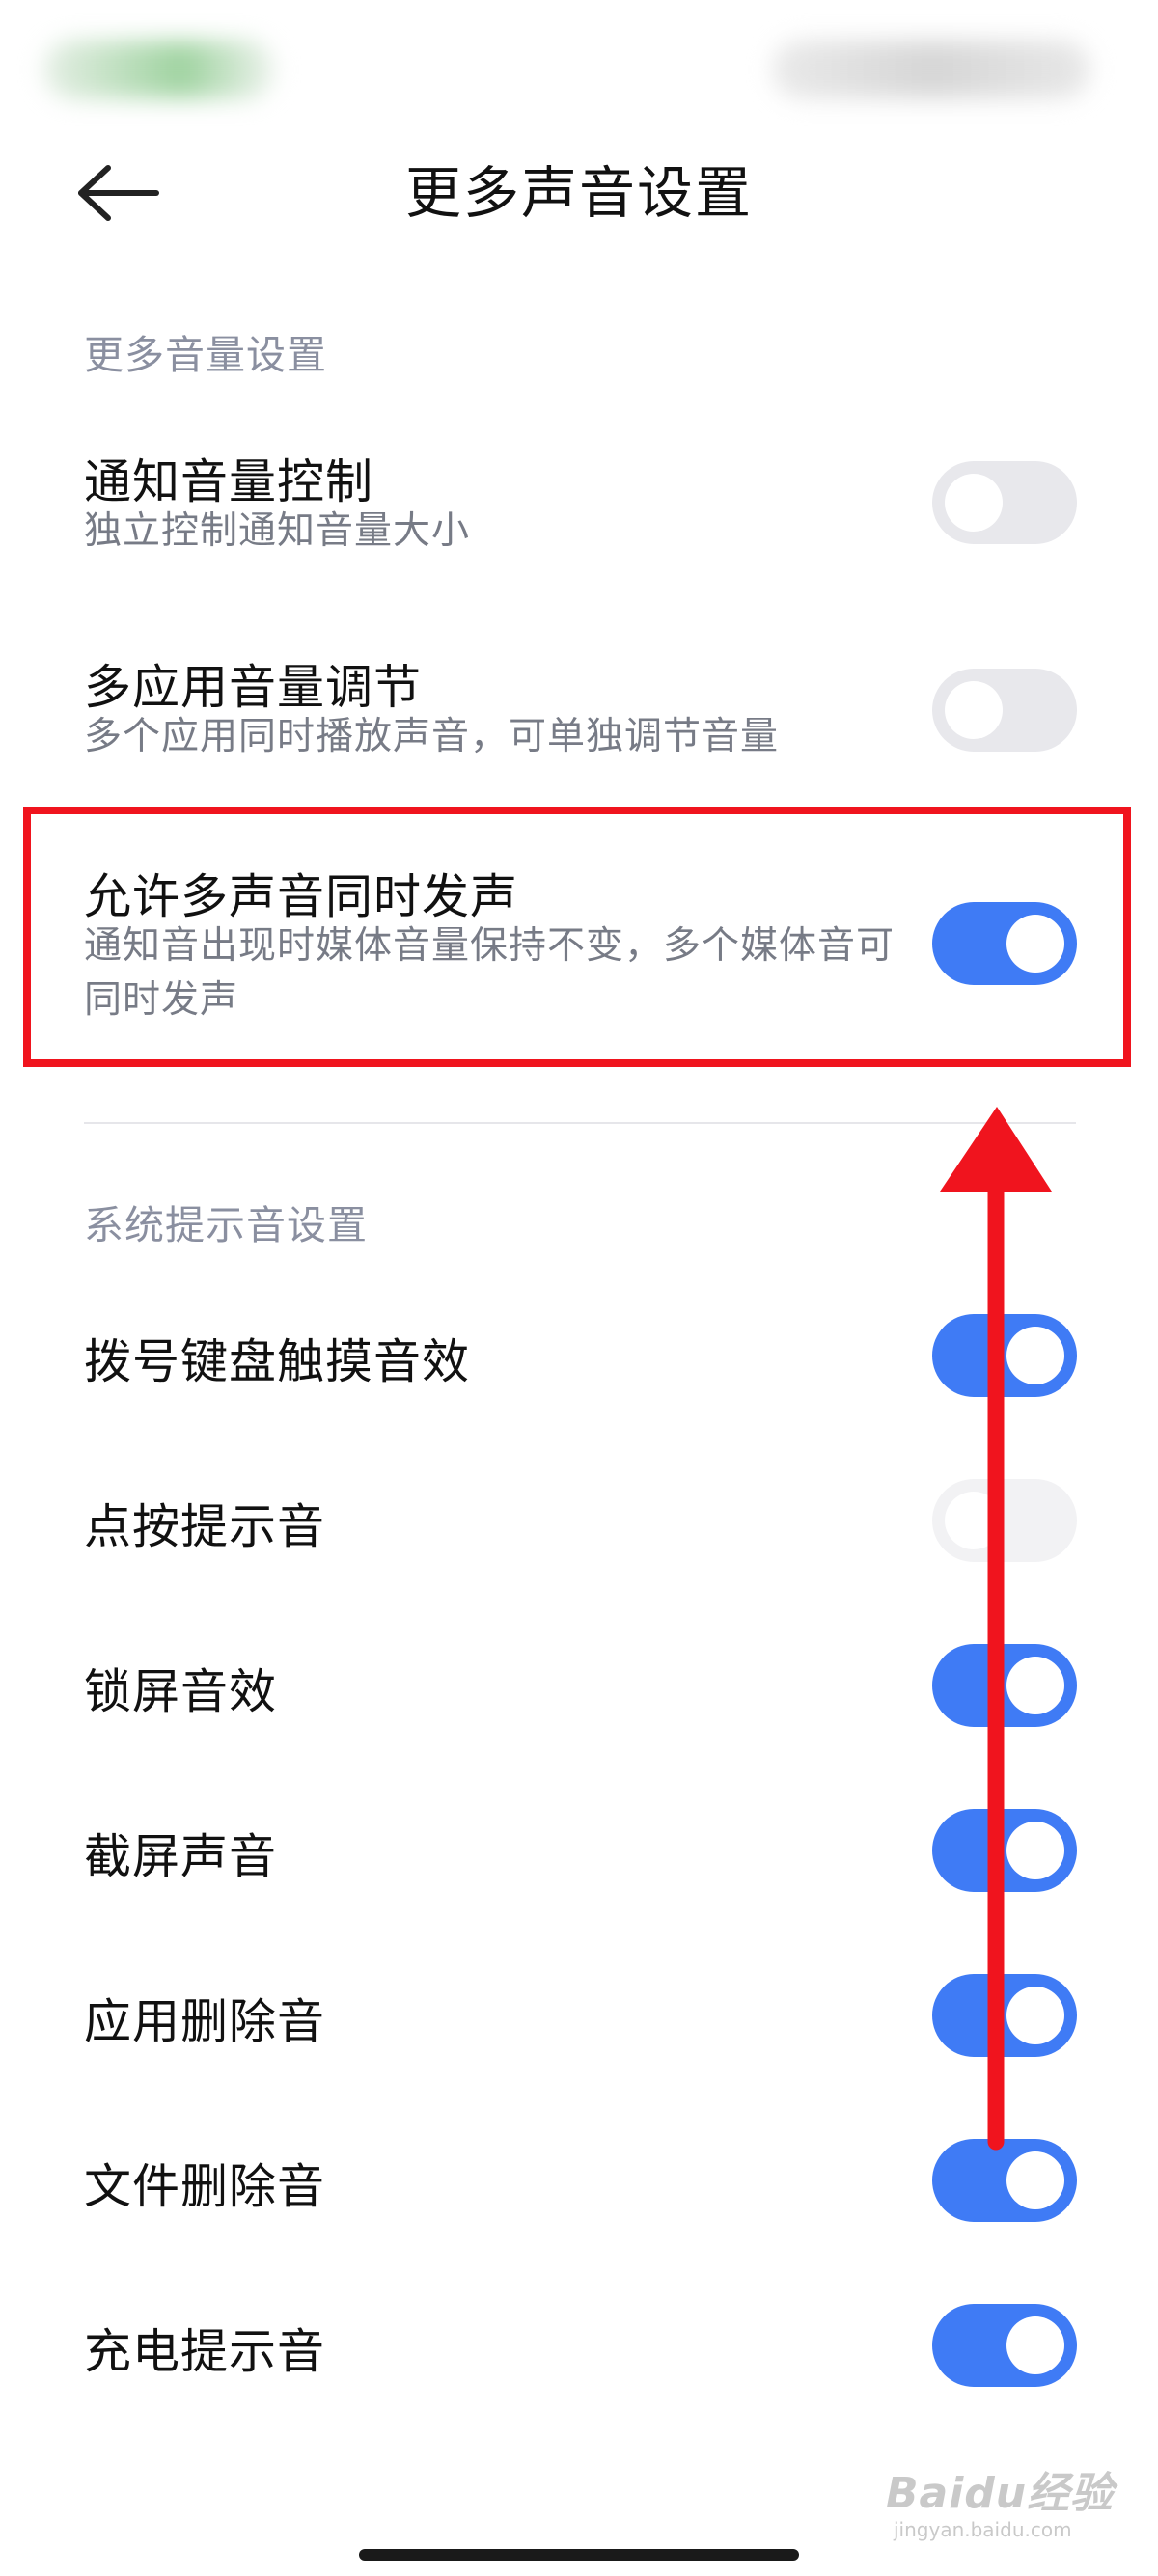 The image size is (1158, 2576). What do you see at coordinates (579, 1356) in the screenshot?
I see `setting-row-dialpad-touch-sound: 拨号键盘触摸音效` at bounding box center [579, 1356].